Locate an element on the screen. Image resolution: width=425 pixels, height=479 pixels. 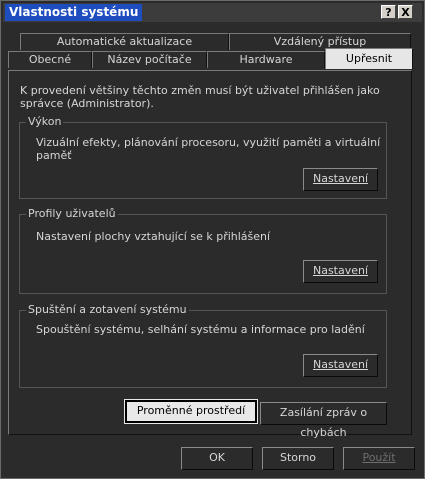
performance-settings-button: Nastavení is located at coordinates (340, 179).